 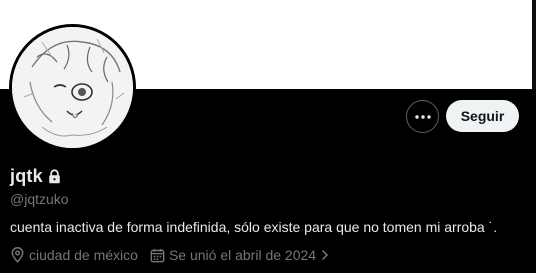 I want to click on location-icon, so click(x=17, y=255).